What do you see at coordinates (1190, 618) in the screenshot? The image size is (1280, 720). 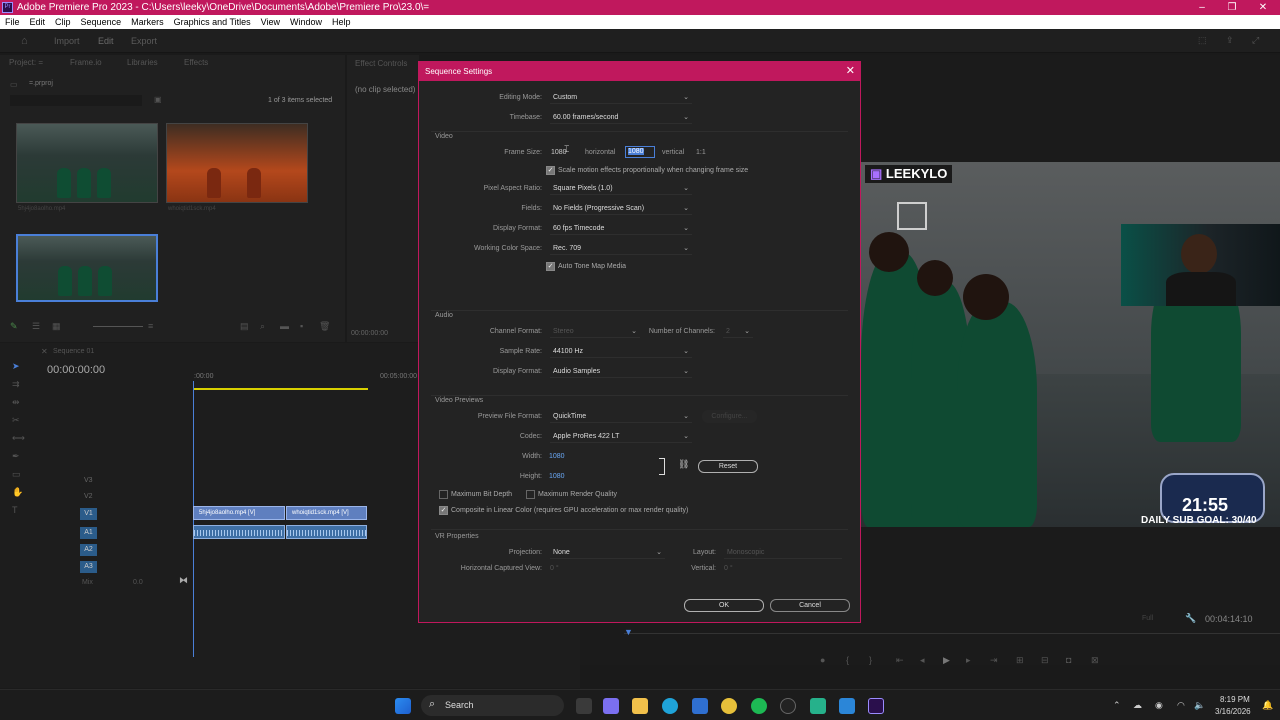 I see `wrench-icon: 🔧` at bounding box center [1190, 618].